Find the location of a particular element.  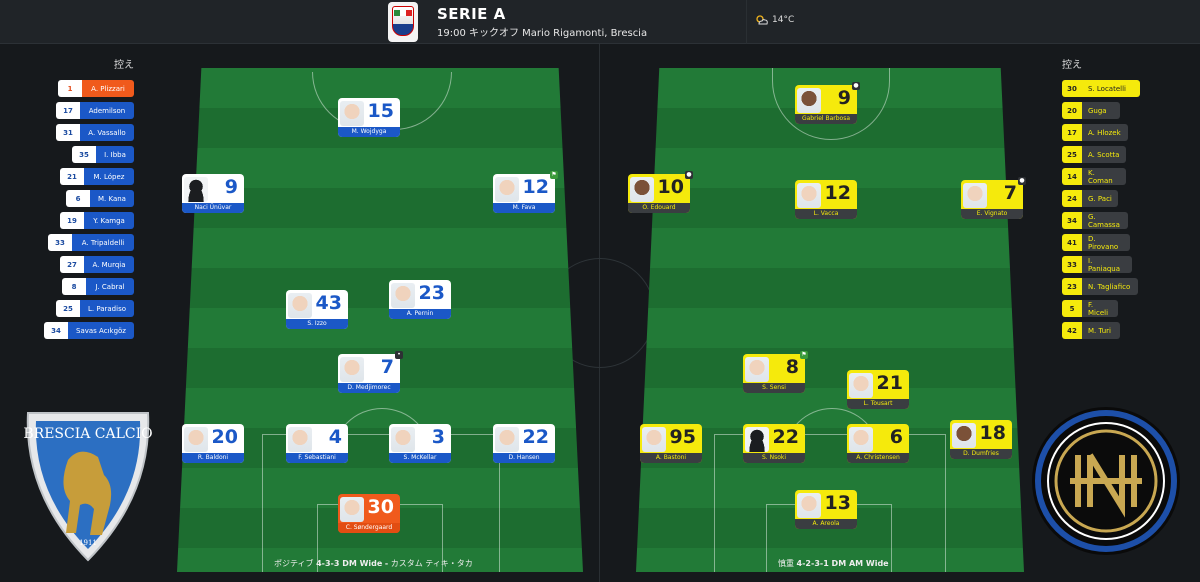

player-name: S. Izzo is located at coordinates (317, 324).